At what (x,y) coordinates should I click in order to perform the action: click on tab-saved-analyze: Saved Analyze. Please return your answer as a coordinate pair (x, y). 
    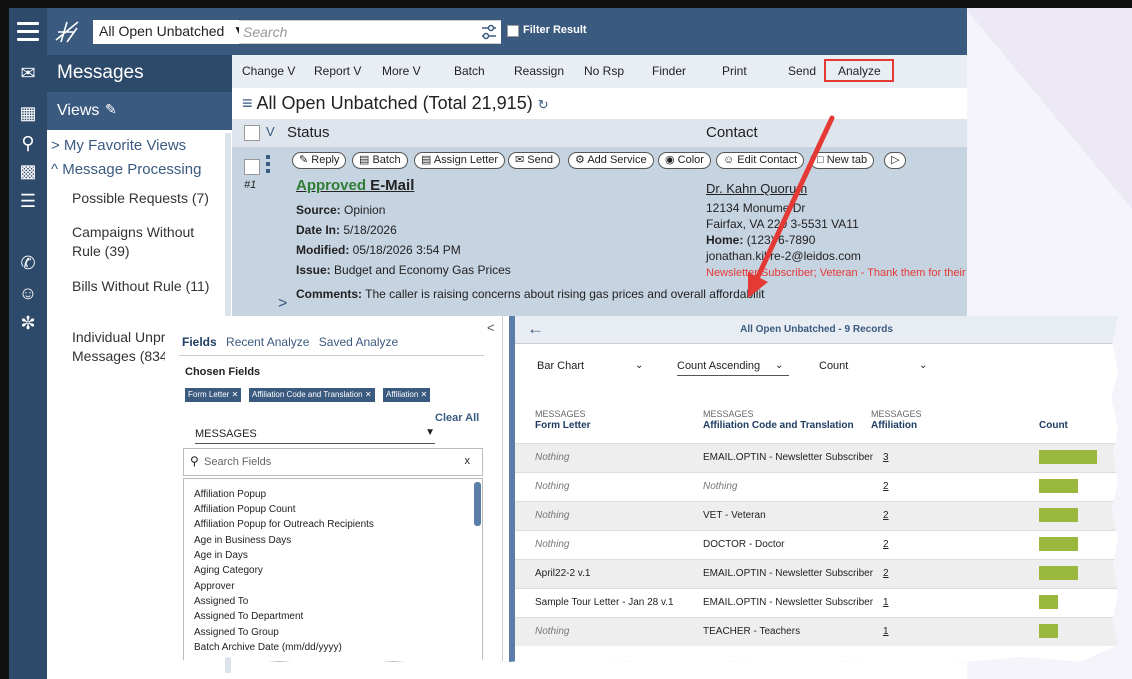
    Looking at the image, I should click on (358, 342).